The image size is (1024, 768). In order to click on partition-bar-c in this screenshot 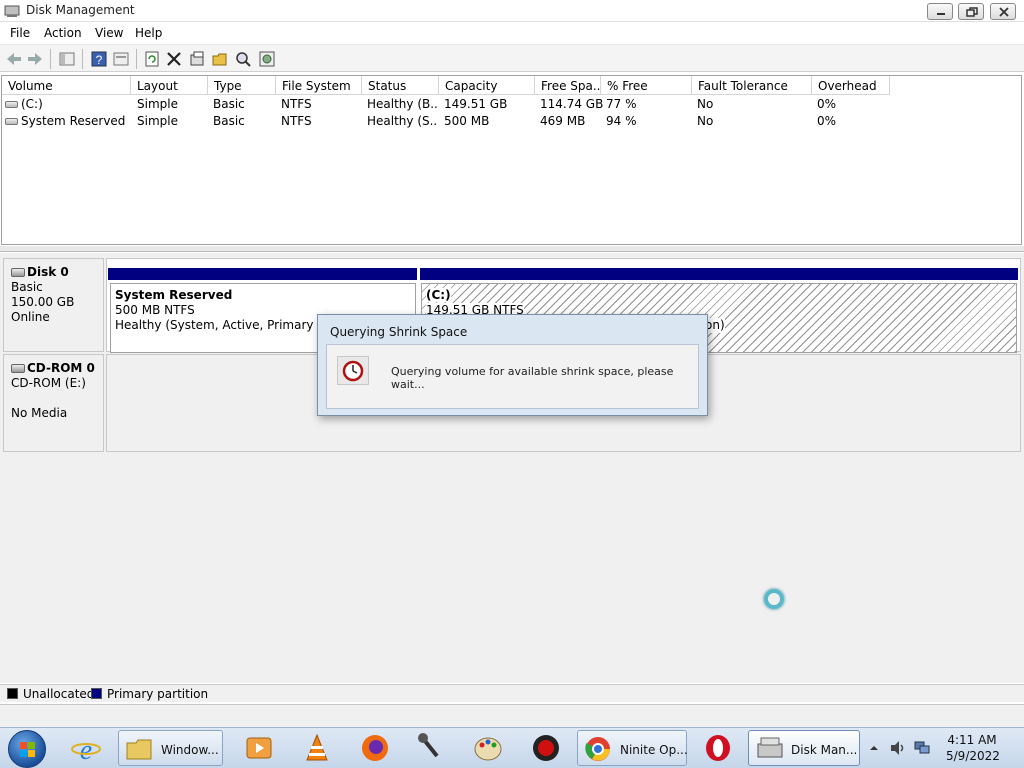, I will do `click(719, 274)`.